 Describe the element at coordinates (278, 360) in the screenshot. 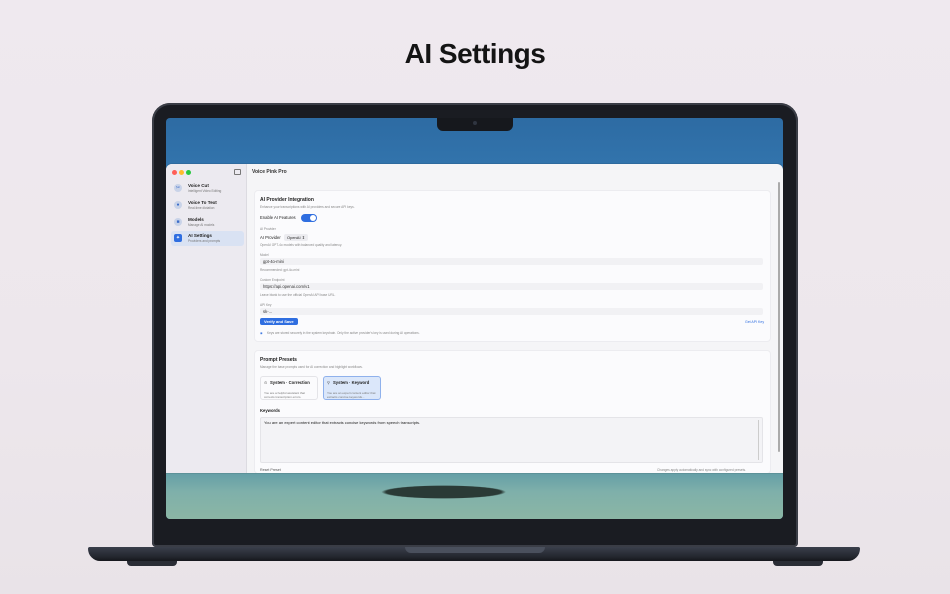

I see `presets-title: Prompt Presets` at that location.